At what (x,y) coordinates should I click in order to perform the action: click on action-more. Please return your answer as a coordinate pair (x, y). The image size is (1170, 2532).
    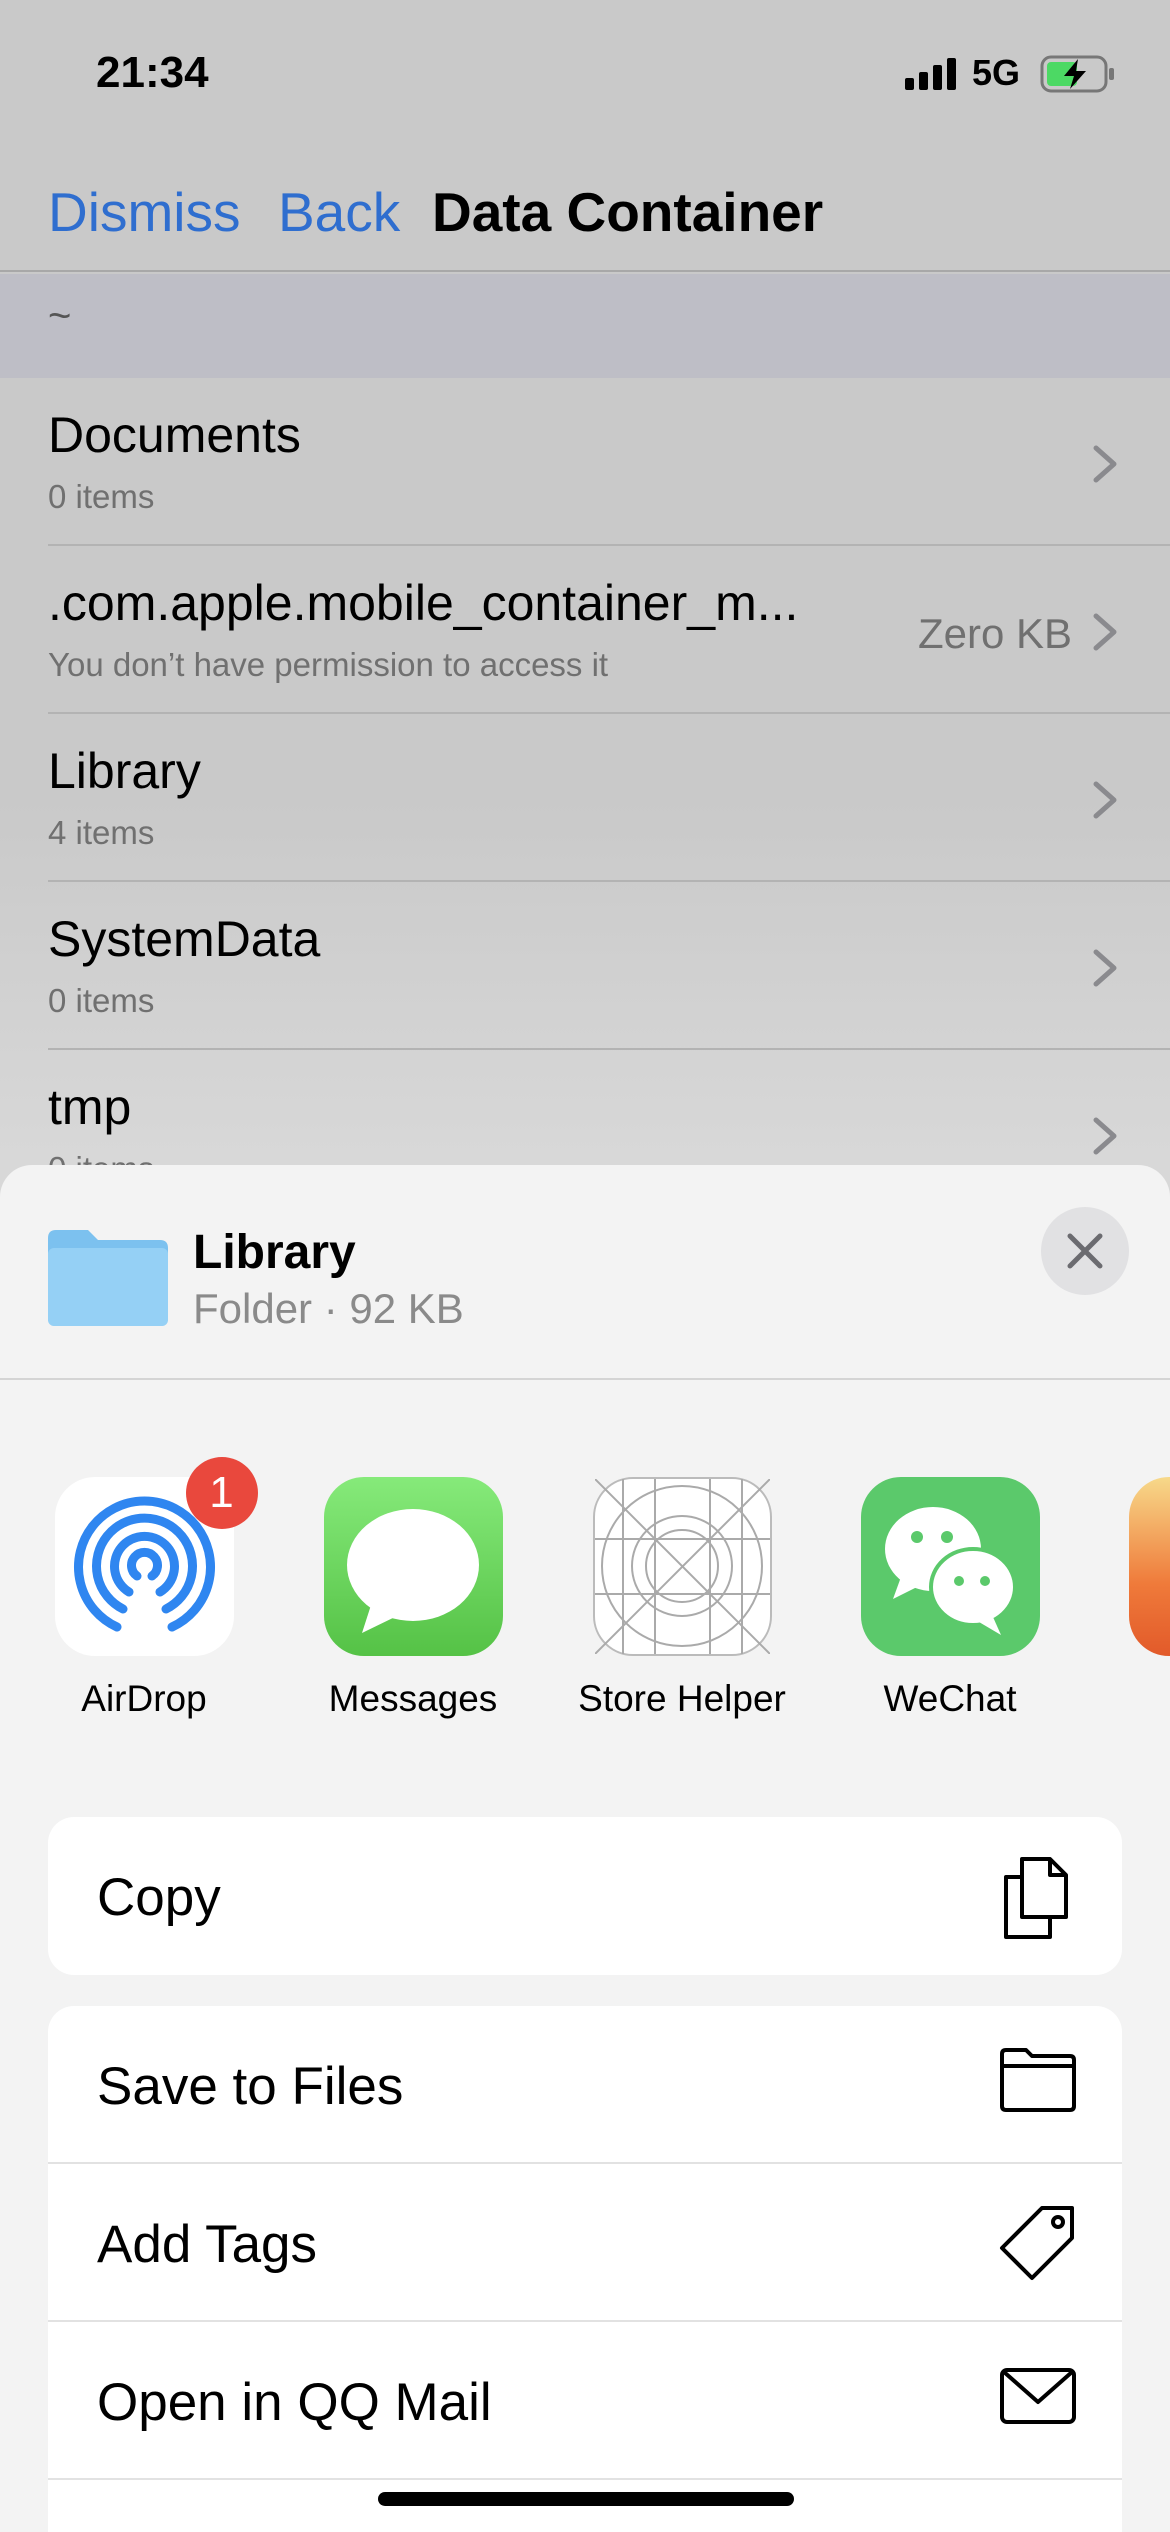
    Looking at the image, I should click on (585, 2506).